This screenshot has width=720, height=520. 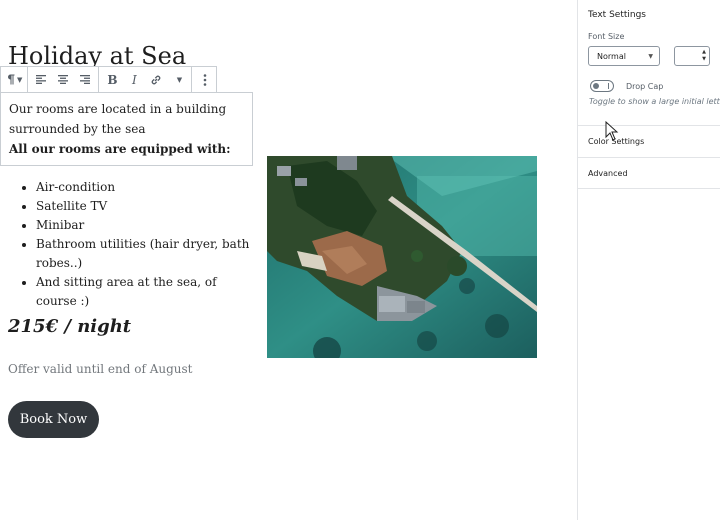 I want to click on alignment-group, so click(x=64, y=79).